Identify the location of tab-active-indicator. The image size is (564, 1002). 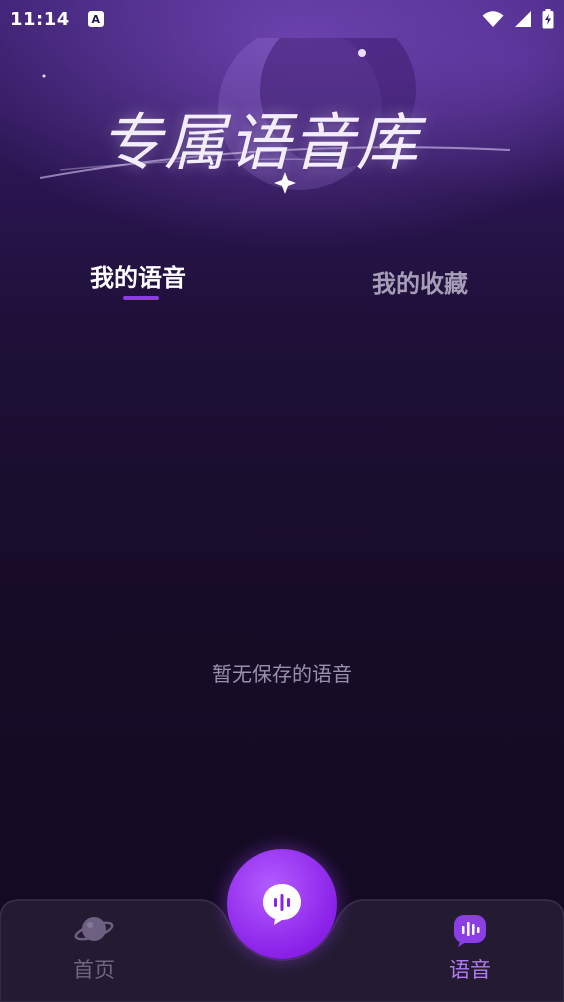
(141, 298).